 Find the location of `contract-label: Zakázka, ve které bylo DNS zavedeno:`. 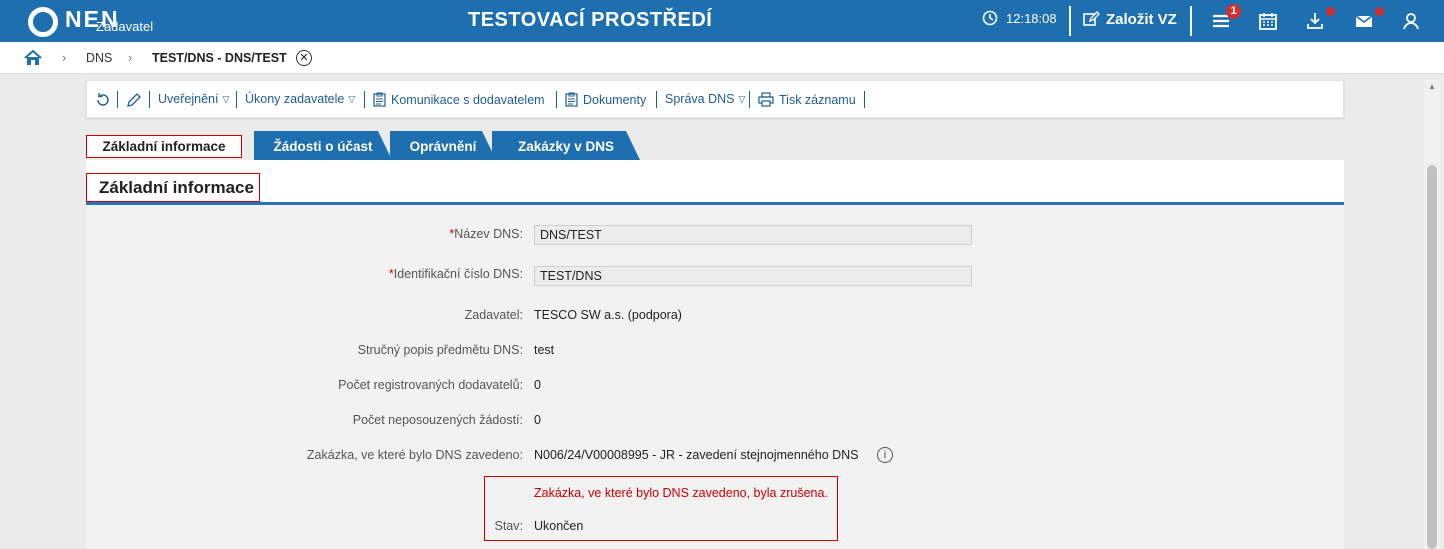

contract-label: Zakázka, ve které bylo DNS zavedeno: is located at coordinates (414, 455).